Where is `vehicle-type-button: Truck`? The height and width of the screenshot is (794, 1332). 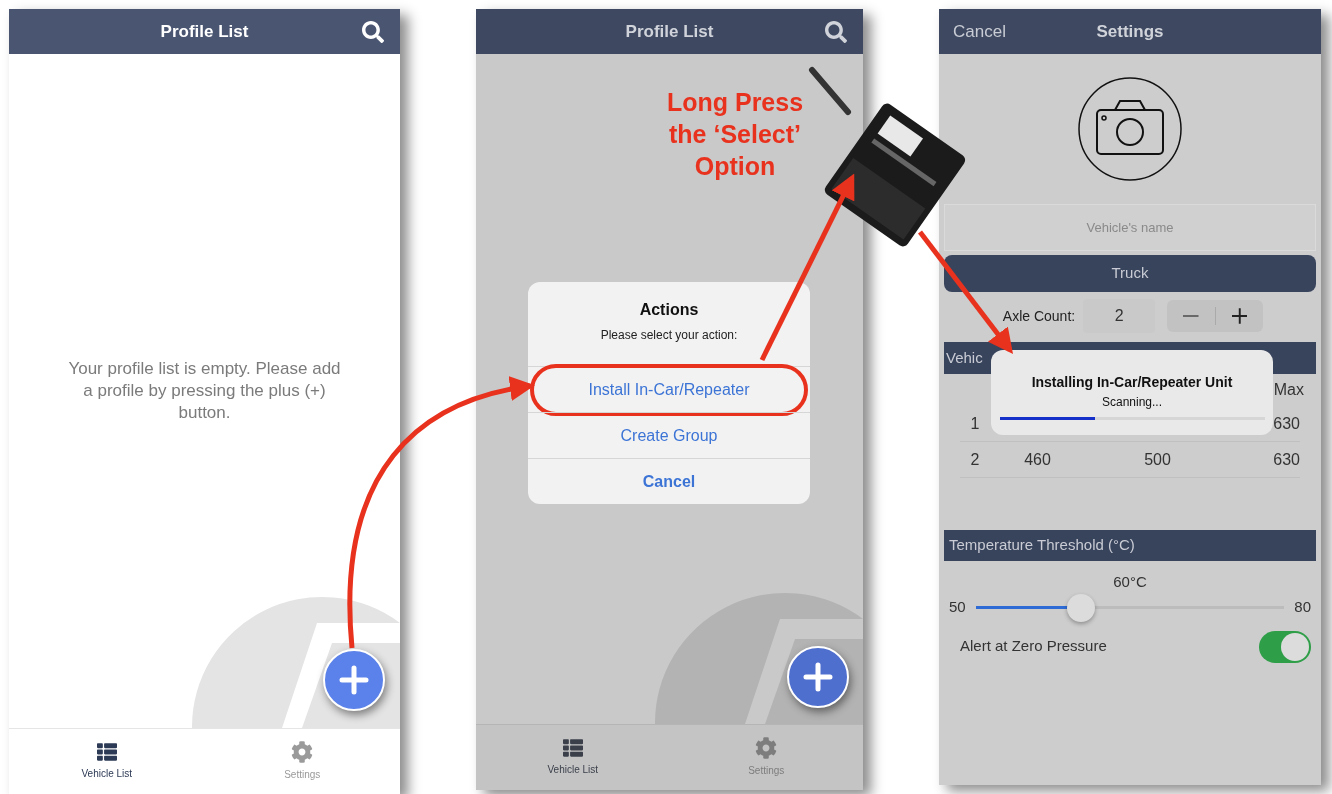
vehicle-type-button: Truck is located at coordinates (1130, 273).